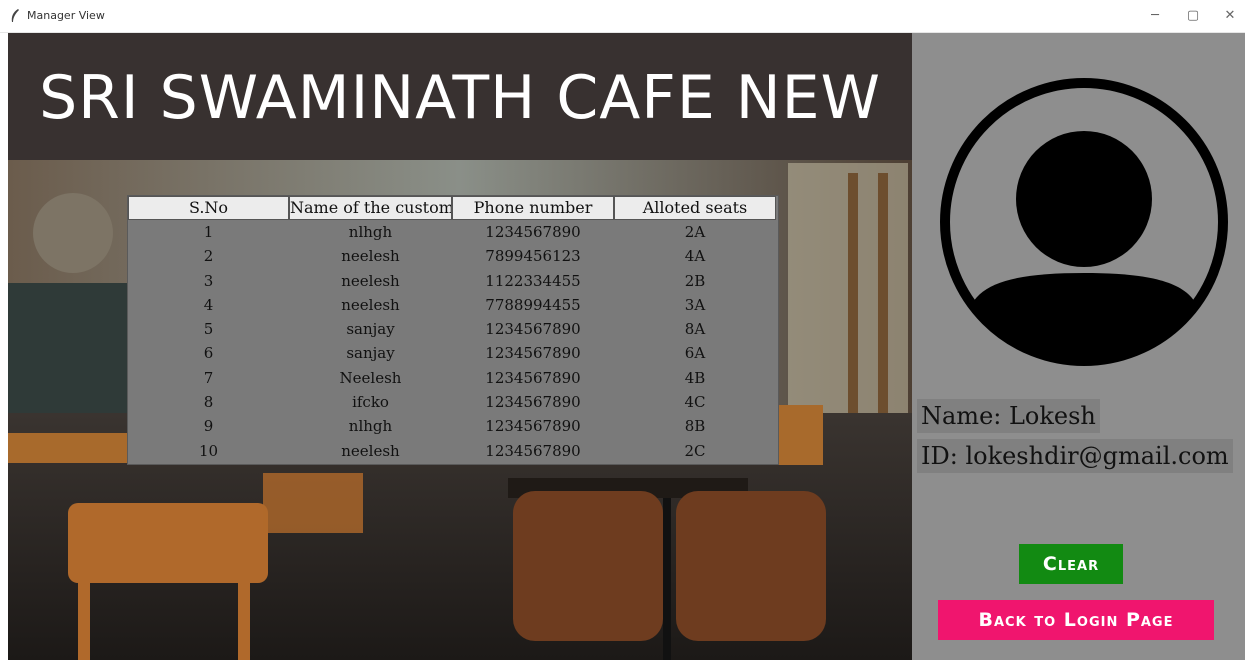 The image size is (1245, 660). I want to click on table-row: 2 neelesh 7899456123 4A, so click(453, 256).